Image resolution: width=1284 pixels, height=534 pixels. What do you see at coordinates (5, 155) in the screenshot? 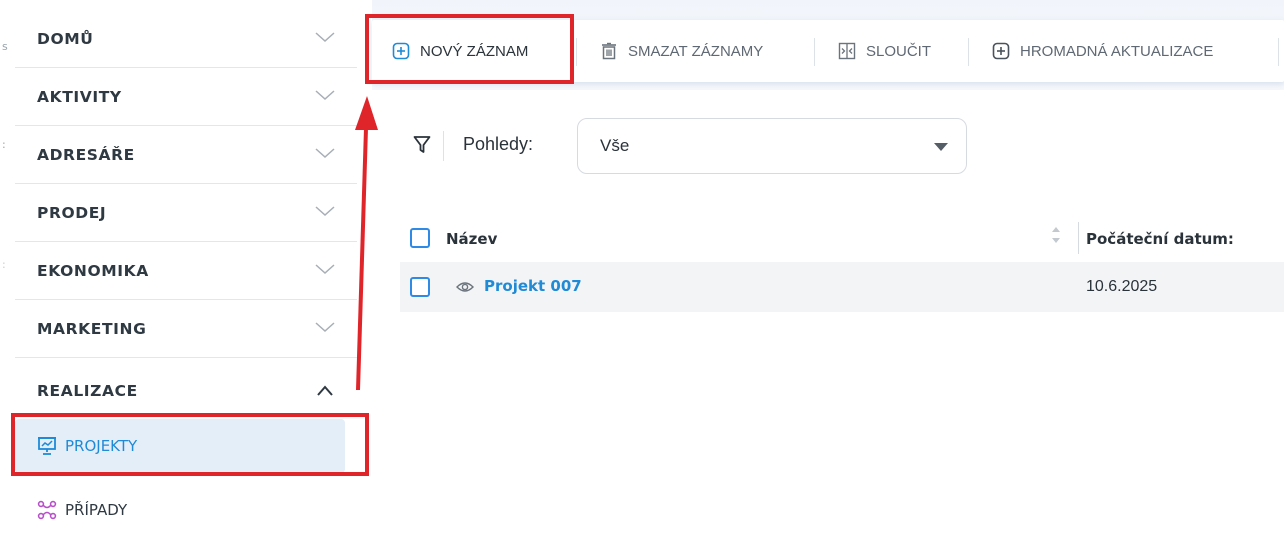
I see `background-fragment: s : :` at bounding box center [5, 155].